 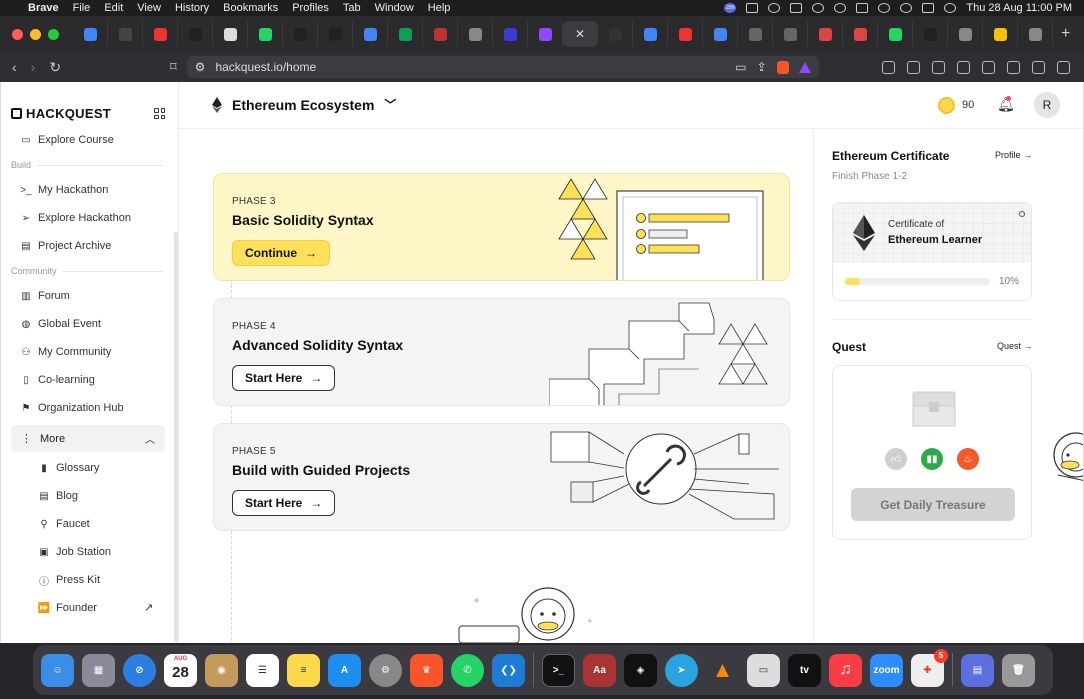 What do you see at coordinates (61, 113) in the screenshot?
I see `hackquest-logo: HACKQUEST` at bounding box center [61, 113].